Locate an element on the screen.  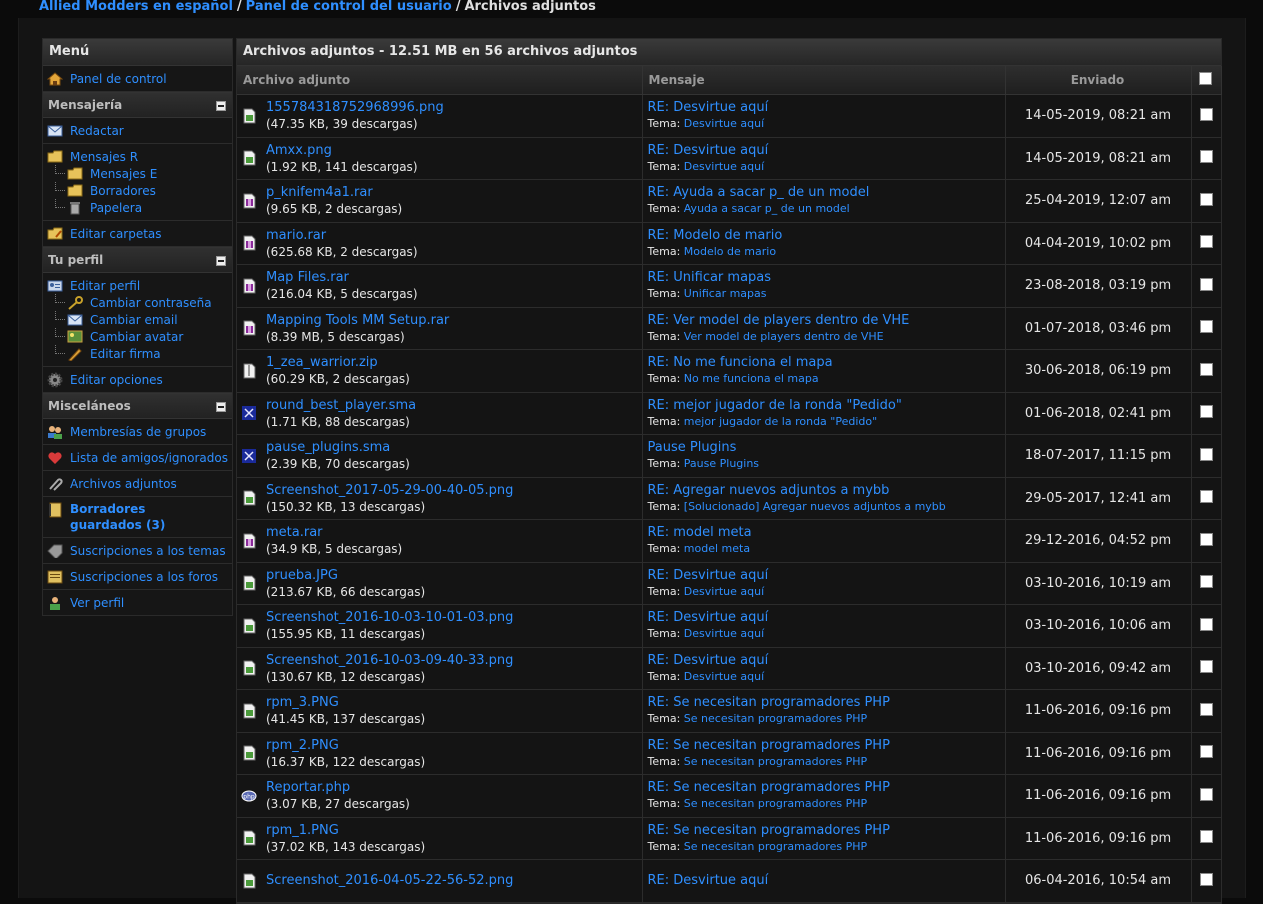
topic-link: mejor jugador de la ronda "Pedido" is located at coordinates (780, 421).